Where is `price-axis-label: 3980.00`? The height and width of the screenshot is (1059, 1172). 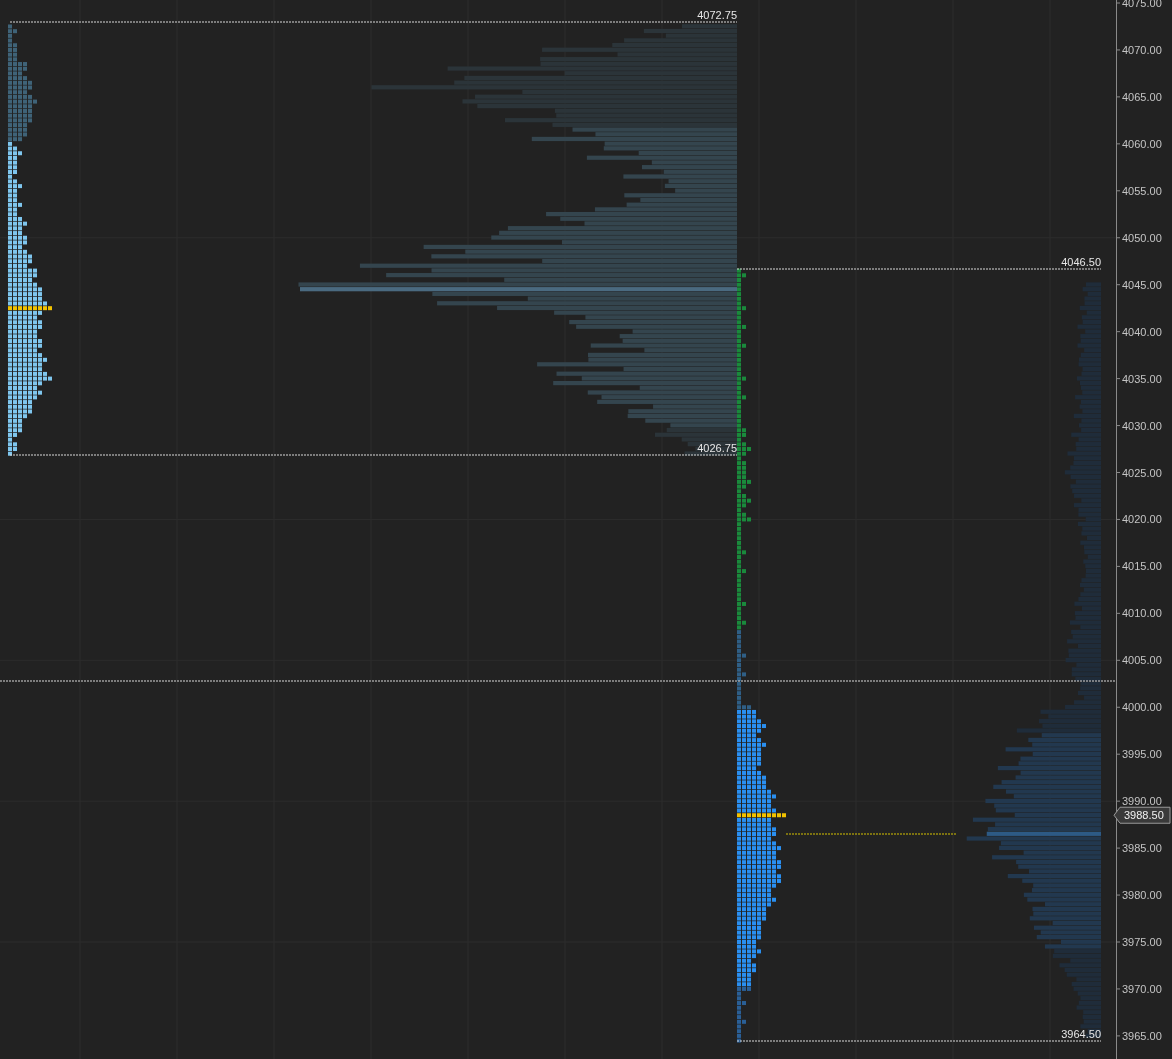
price-axis-label: 3980.00 is located at coordinates (1142, 895).